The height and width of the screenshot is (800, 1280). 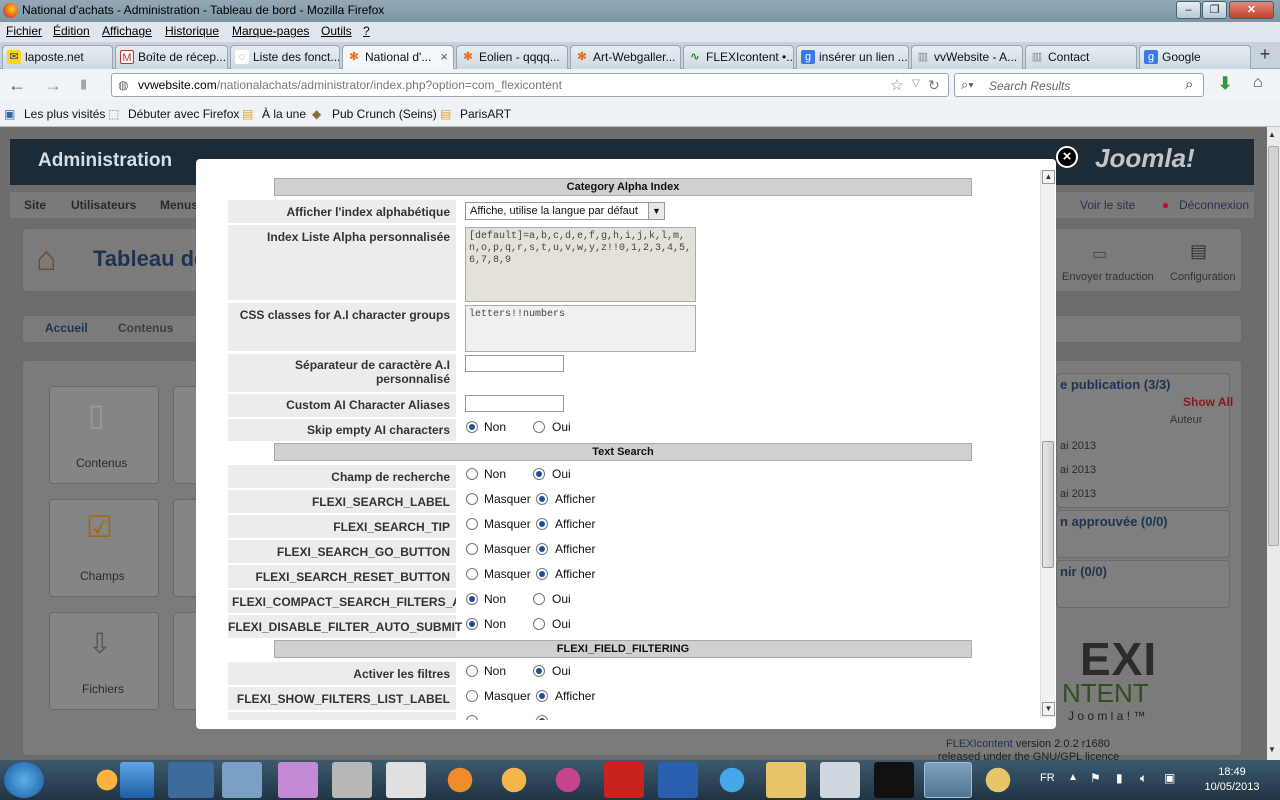 I want to click on forward-icon: →, so click(x=53, y=85).